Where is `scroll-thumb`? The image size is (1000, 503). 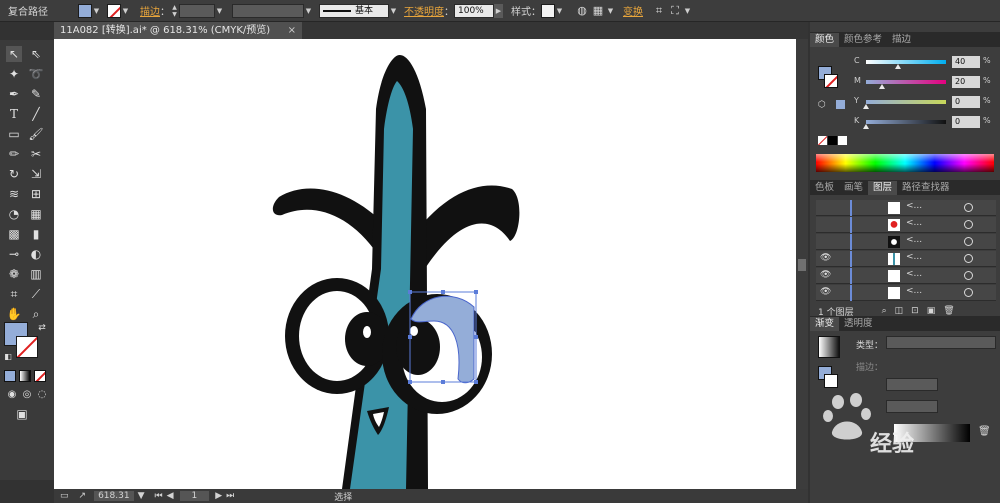
scroll-thumb is located at coordinates (802, 265).